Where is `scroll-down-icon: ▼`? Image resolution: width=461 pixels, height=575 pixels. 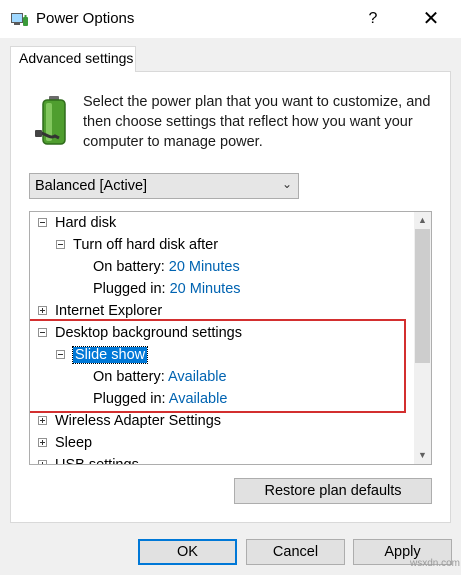
scroll-down-icon: ▼ is located at coordinates (422, 455).